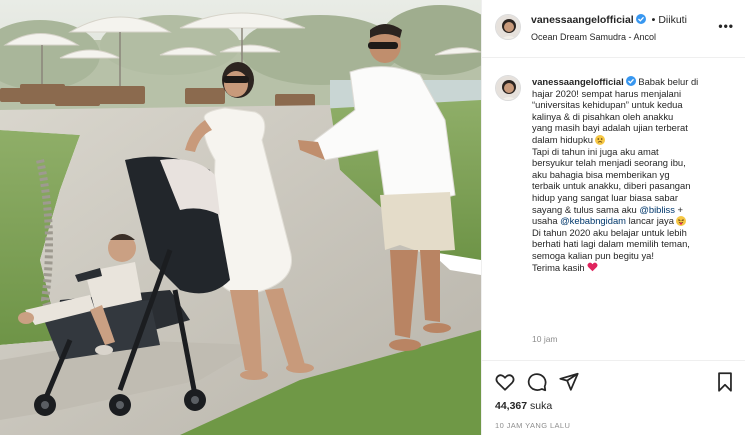 This screenshot has width=745, height=435. What do you see at coordinates (537, 382) in the screenshot?
I see `comment-icon` at bounding box center [537, 382].